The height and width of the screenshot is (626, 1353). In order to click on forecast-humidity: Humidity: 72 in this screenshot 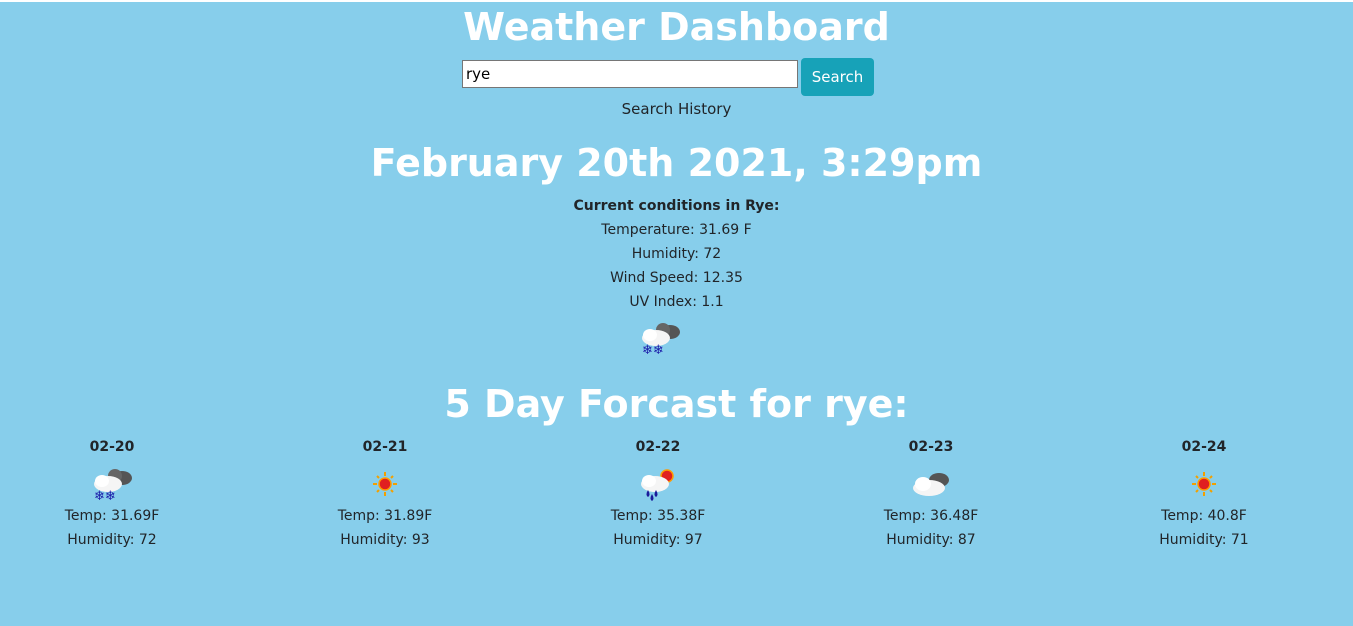, I will do `click(112, 540)`.